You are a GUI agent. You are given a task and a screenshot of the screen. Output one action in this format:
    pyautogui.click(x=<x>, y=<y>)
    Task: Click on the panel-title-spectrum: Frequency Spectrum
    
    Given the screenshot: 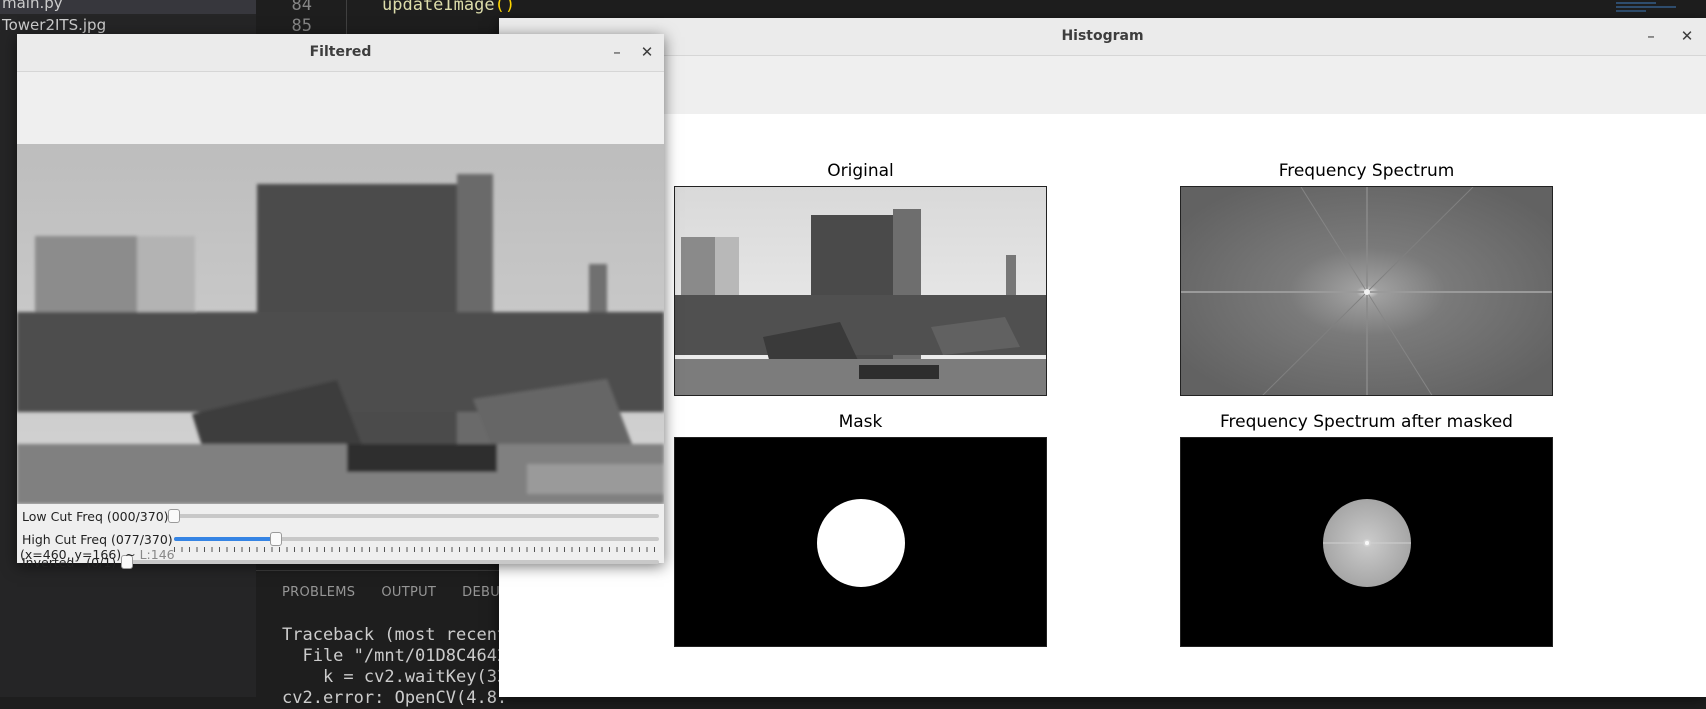 What is the action you would take?
    pyautogui.click(x=1366, y=171)
    